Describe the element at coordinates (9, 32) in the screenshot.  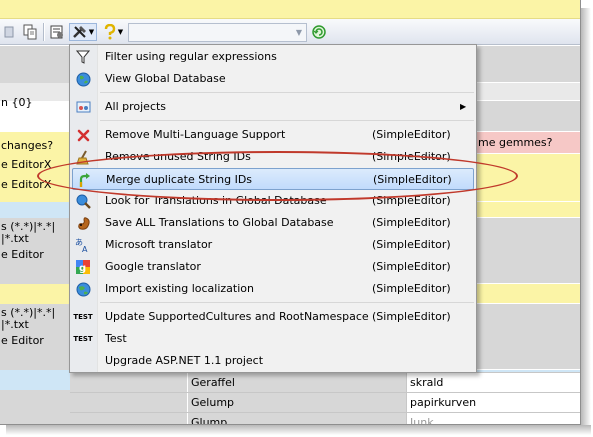
I see `toolbar-overflow-icon` at that location.